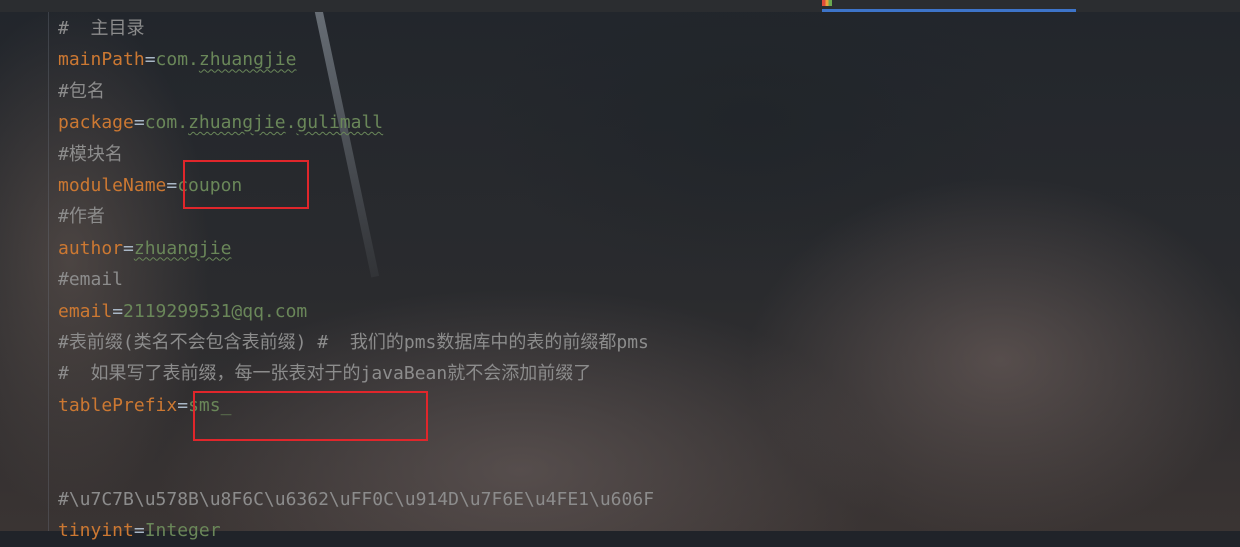  I want to click on code-line-property: mainPath=com.zhuangjie, so click(356, 59).